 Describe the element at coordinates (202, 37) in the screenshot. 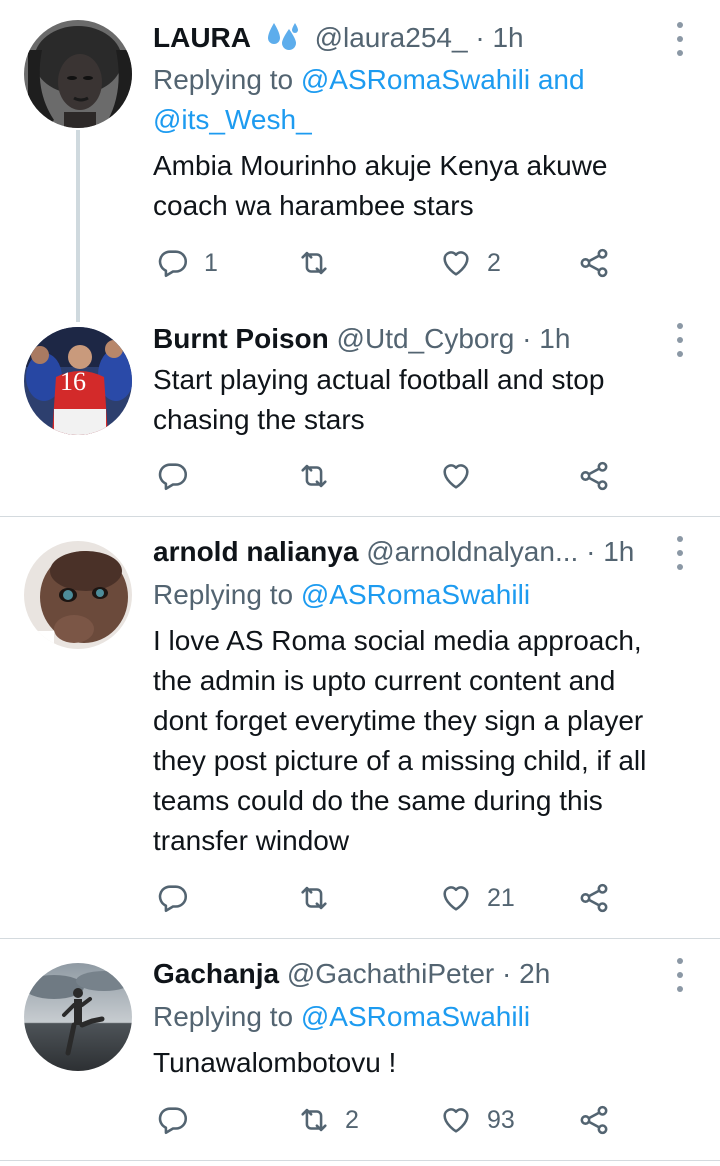

I see `display-name: LAURA` at that location.